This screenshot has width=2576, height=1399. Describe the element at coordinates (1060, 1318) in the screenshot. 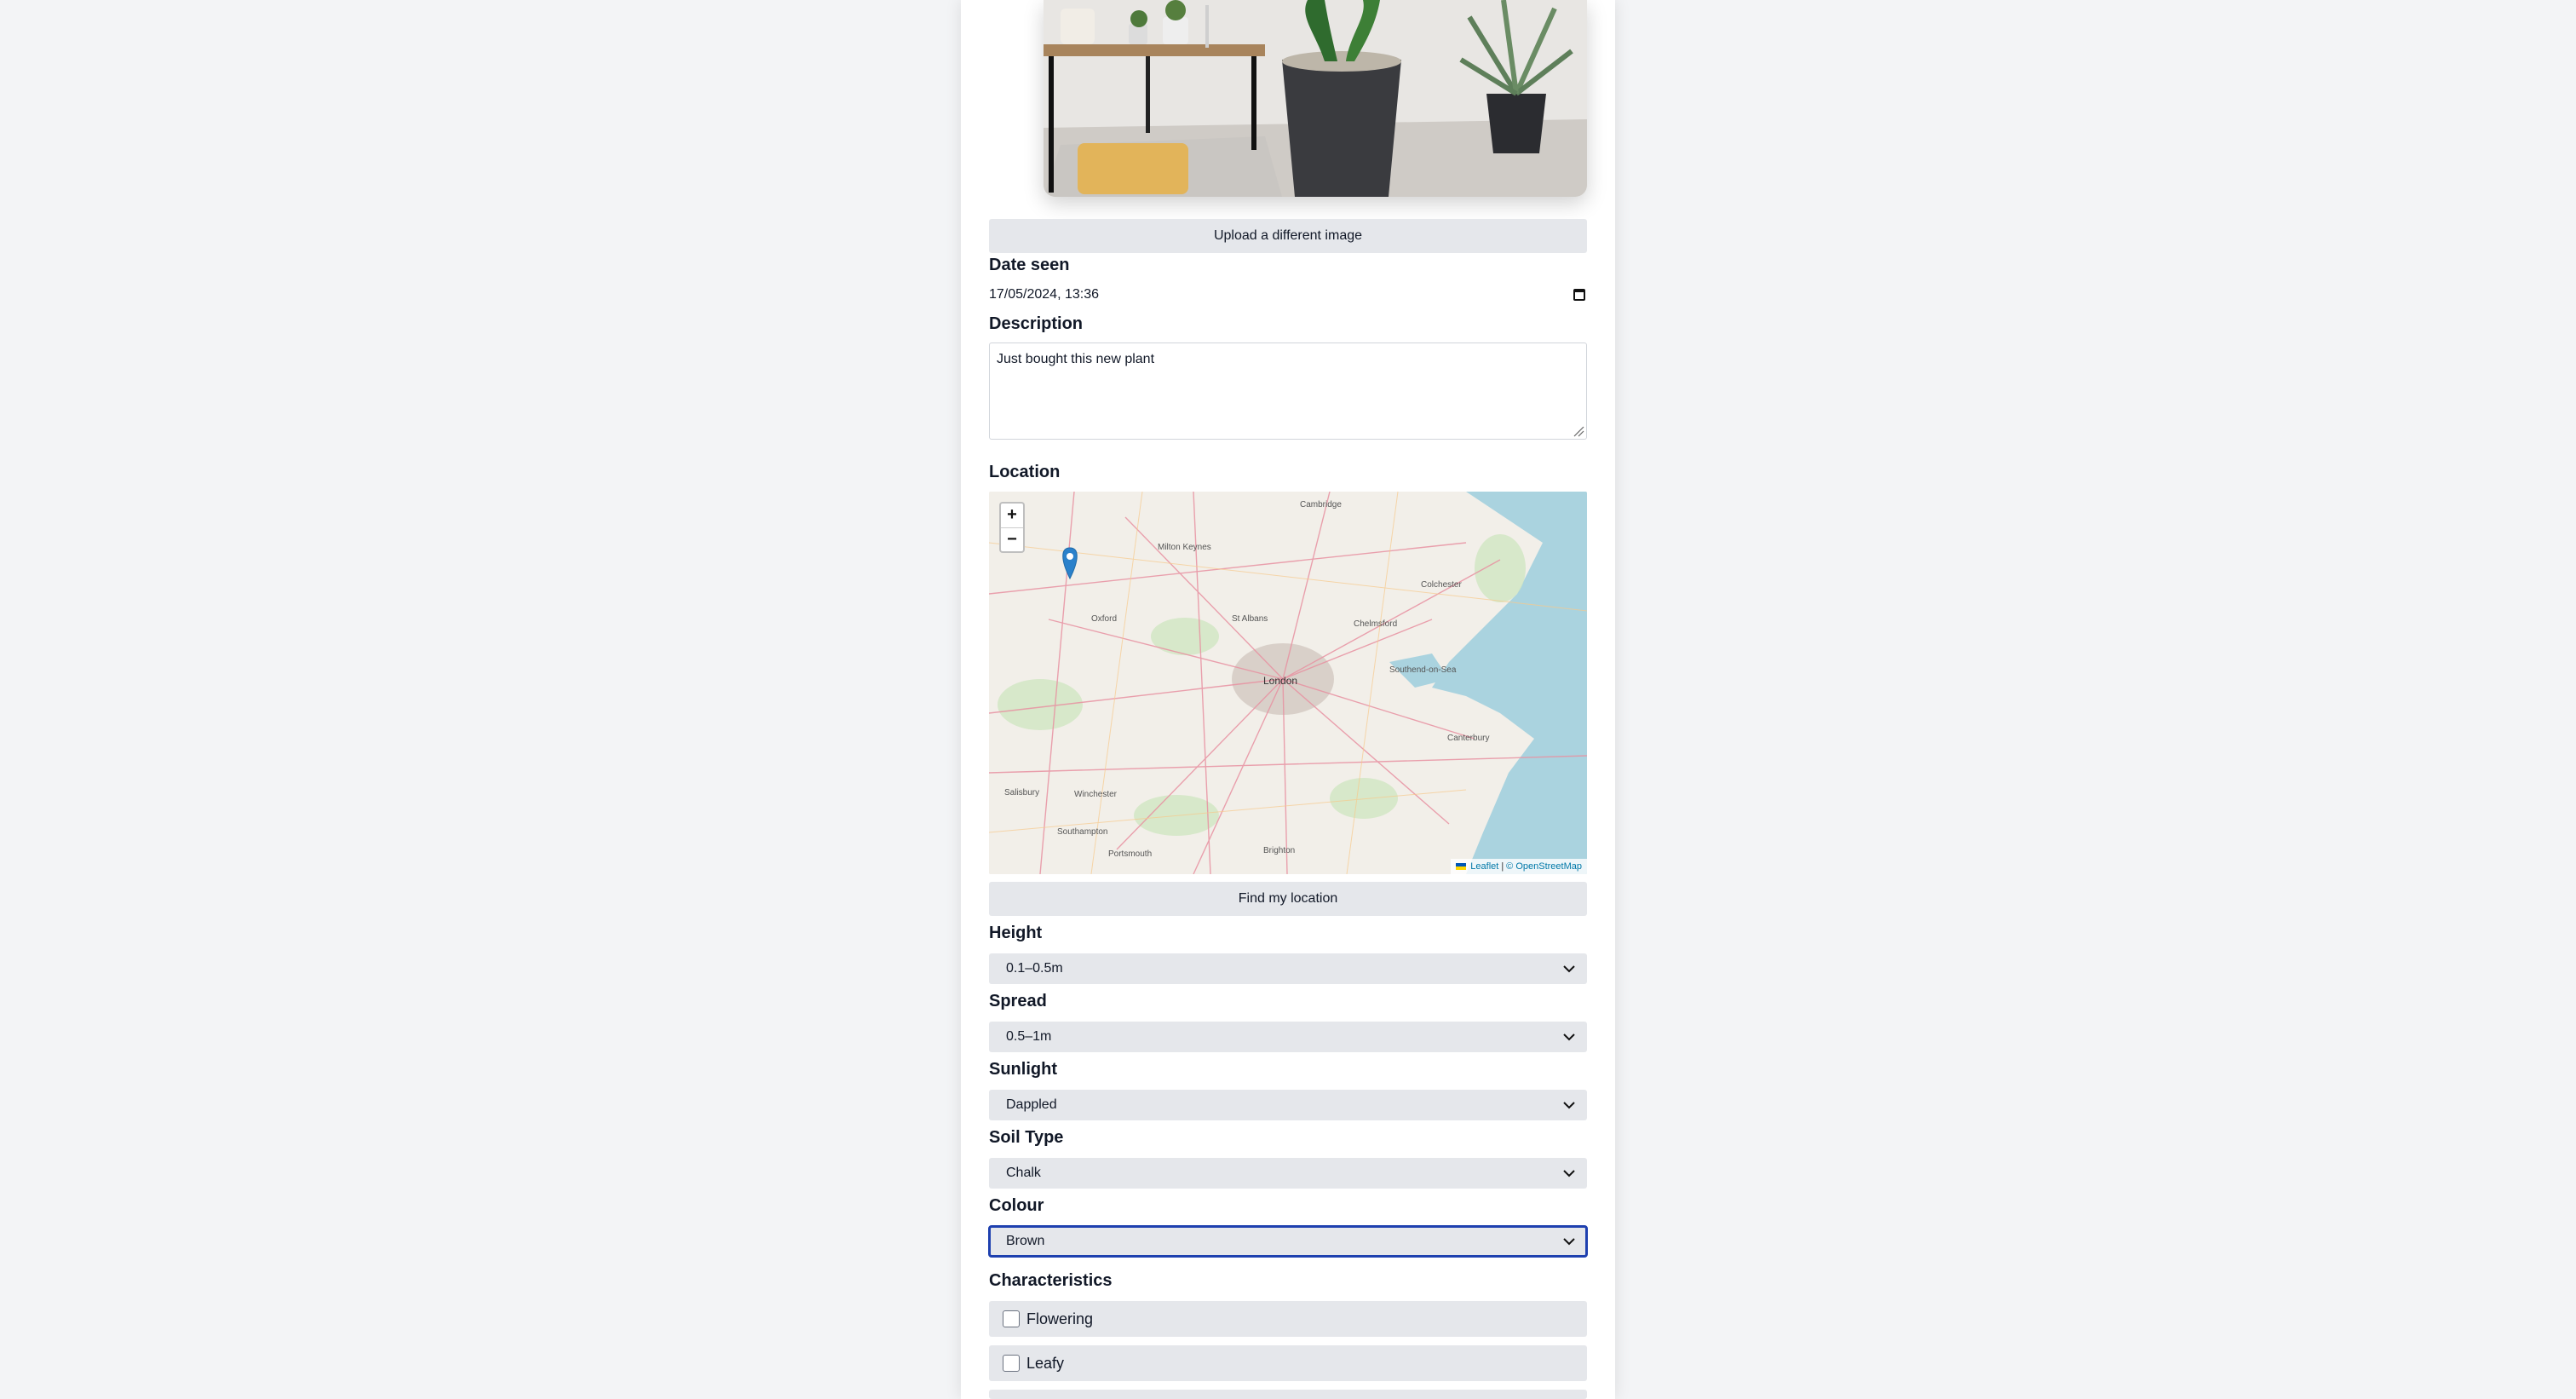

I see `flowering-label: Flowering` at that location.